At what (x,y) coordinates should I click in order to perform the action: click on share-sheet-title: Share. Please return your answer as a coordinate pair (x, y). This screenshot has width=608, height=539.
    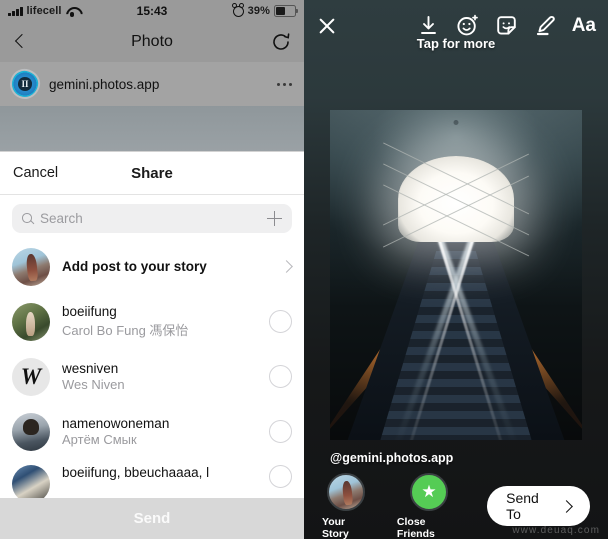
    Looking at the image, I should click on (152, 173).